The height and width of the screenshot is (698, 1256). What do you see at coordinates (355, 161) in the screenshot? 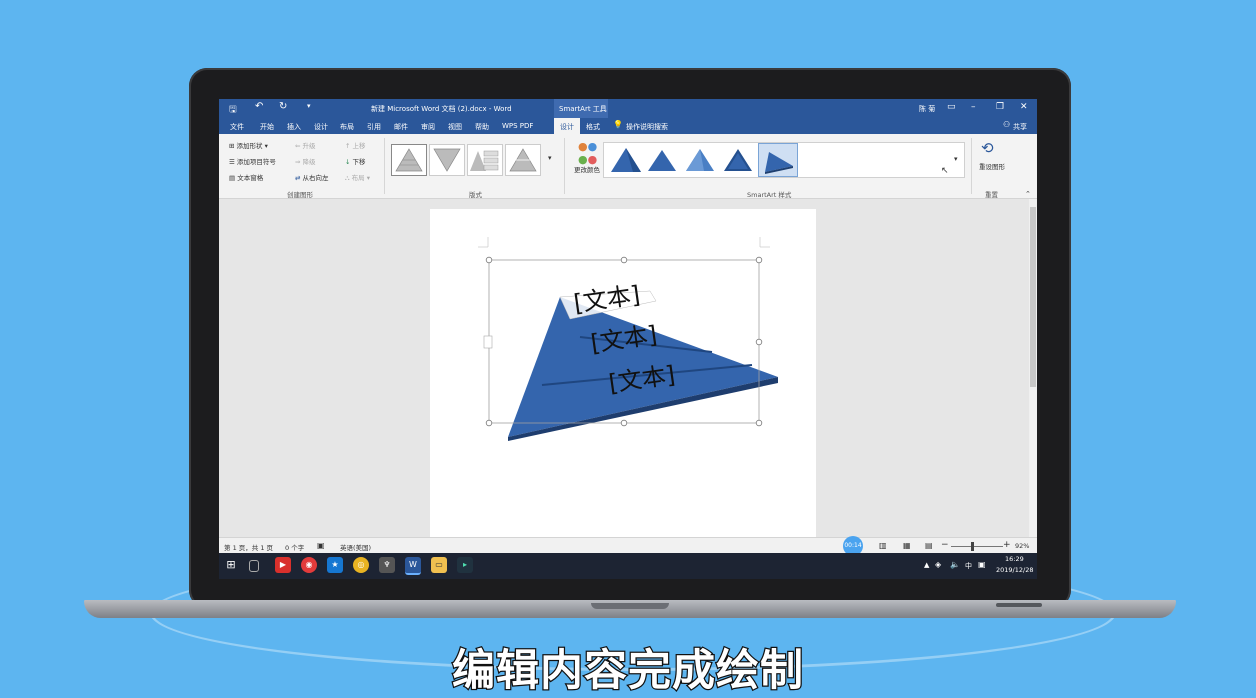
I see `move-down-button: ↓ 下移` at bounding box center [355, 161].